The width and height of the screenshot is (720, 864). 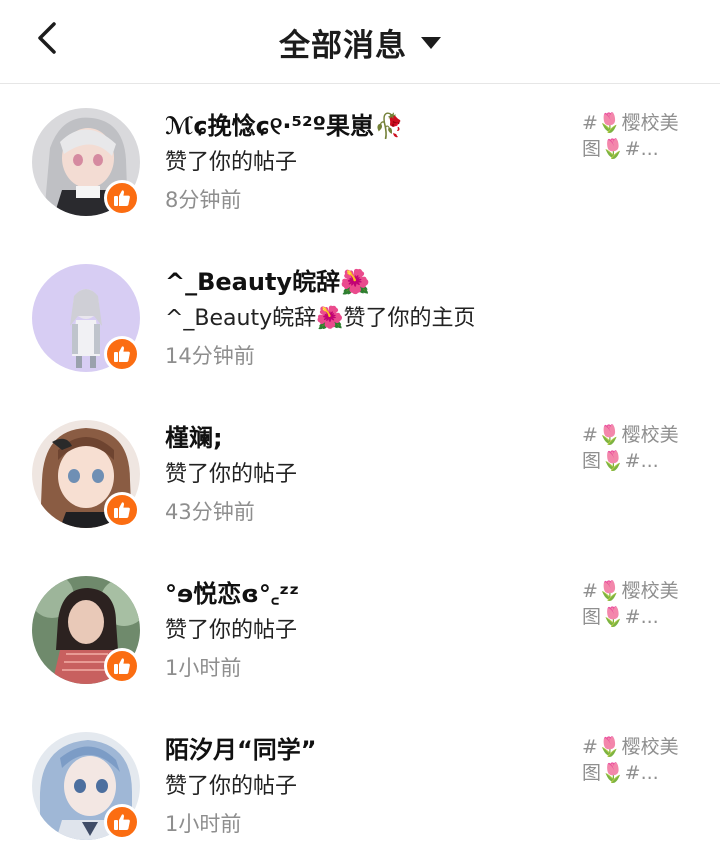 I want to click on top-bar: 全部消息, so click(x=360, y=42).